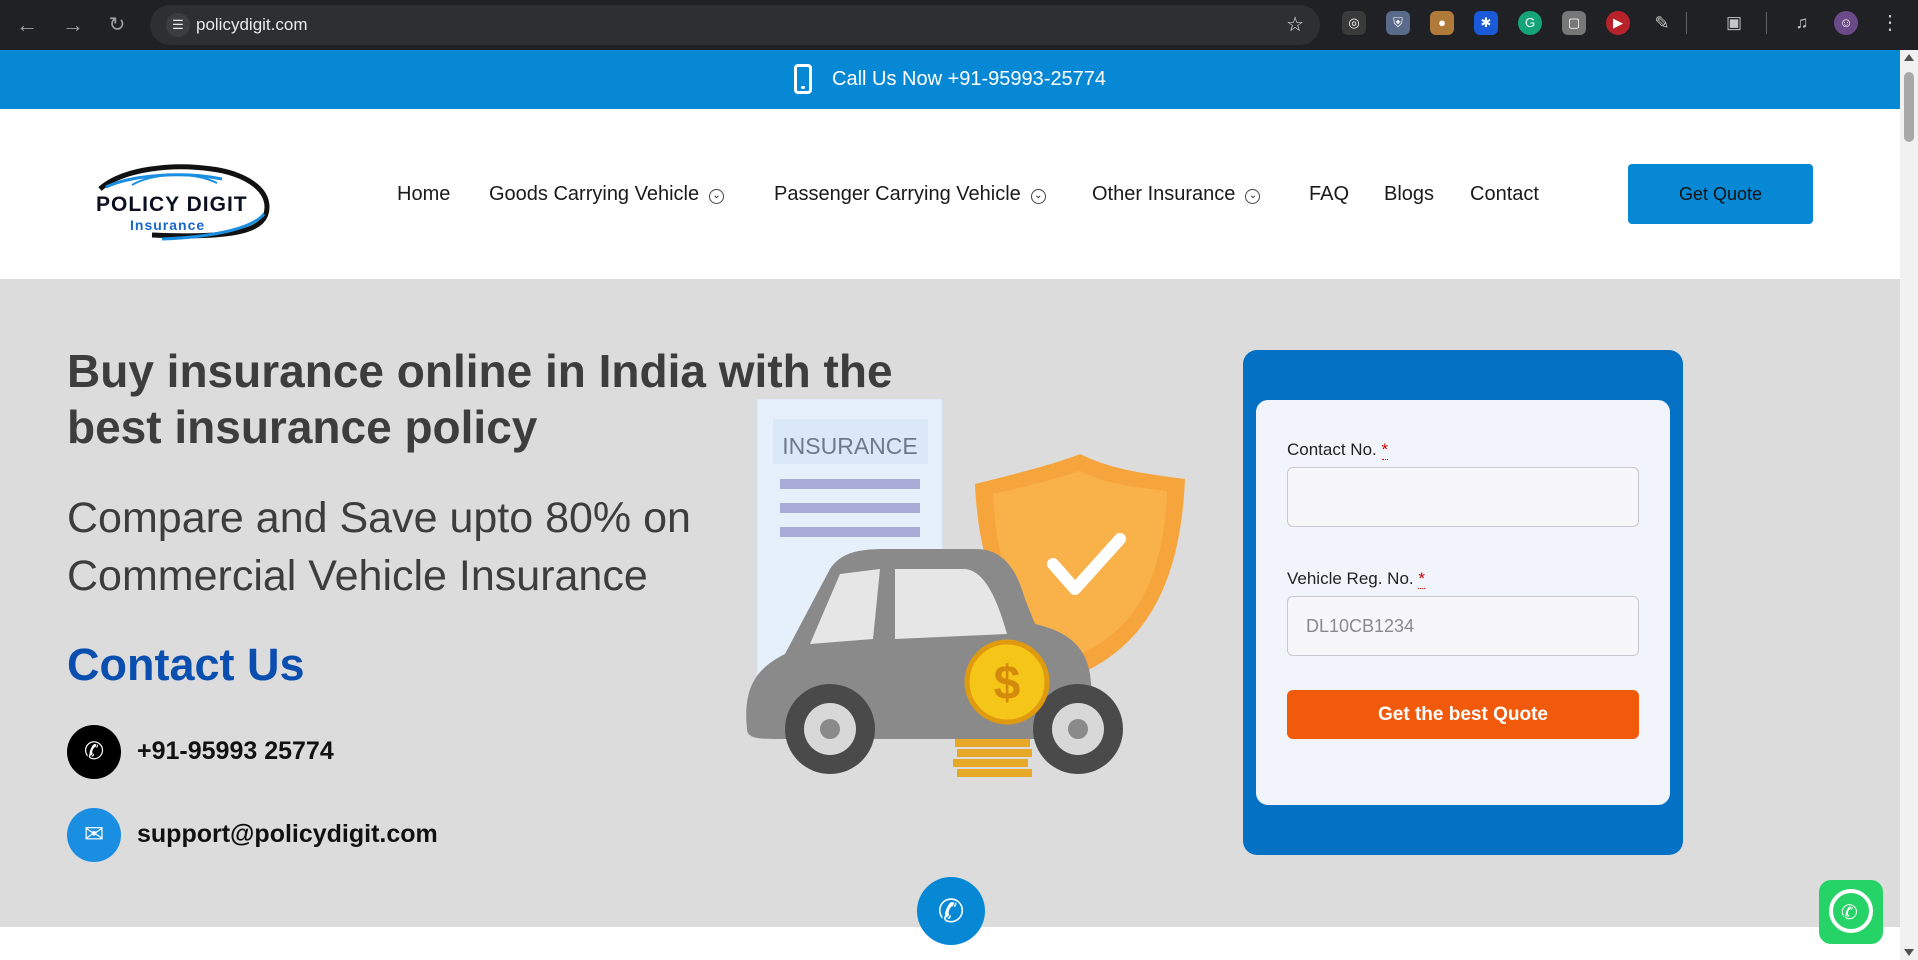 Image resolution: width=1918 pixels, height=960 pixels. Describe the element at coordinates (172, 204) in the screenshot. I see `logo-wordmark: POLICY DIGIT` at that location.